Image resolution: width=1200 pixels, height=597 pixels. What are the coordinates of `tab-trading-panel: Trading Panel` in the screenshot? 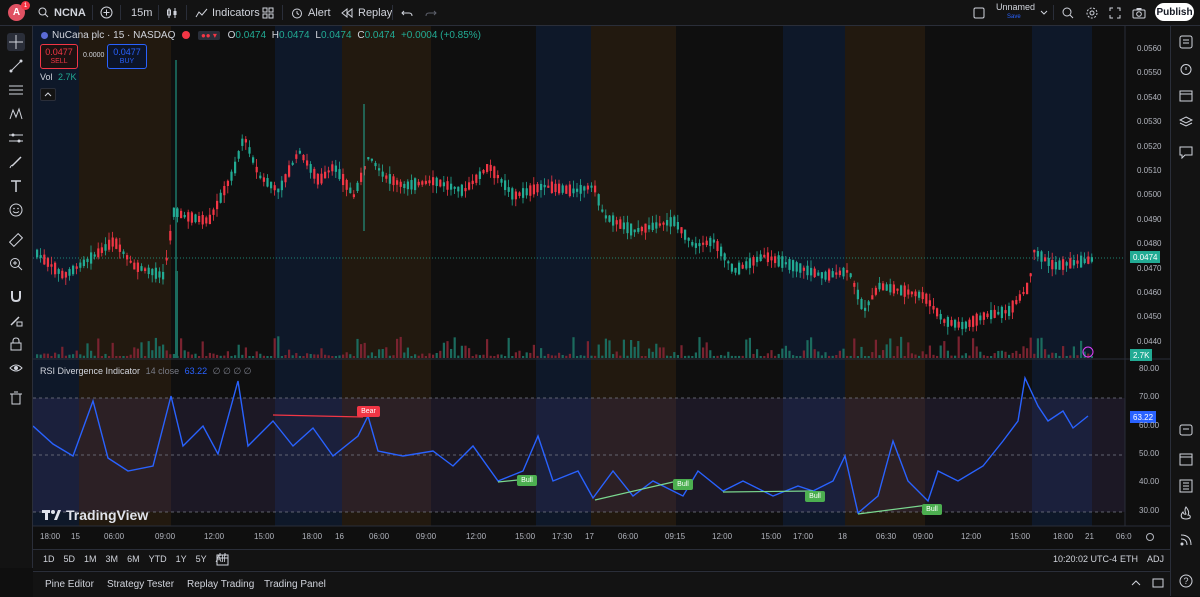 It's located at (295, 584).